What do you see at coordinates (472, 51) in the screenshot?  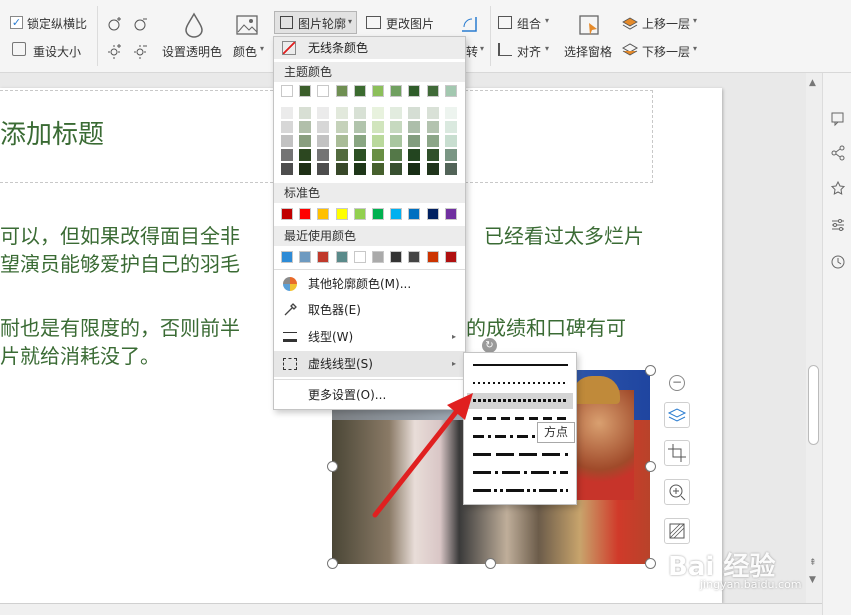 I see `rotate-button: 转` at bounding box center [472, 51].